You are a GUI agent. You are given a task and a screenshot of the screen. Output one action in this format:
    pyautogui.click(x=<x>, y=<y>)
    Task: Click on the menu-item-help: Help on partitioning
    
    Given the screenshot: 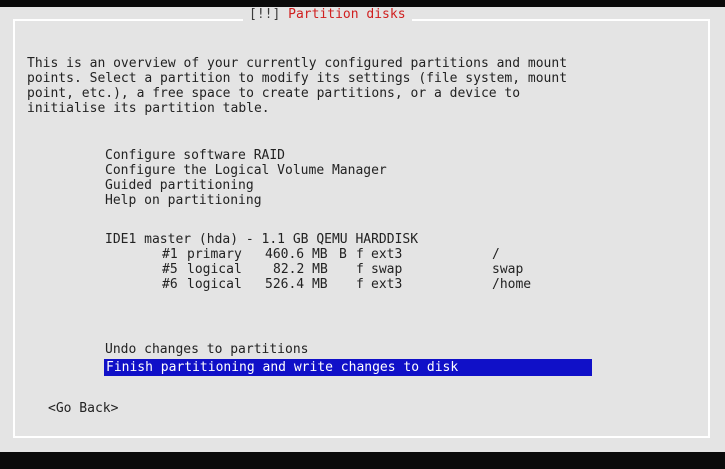 What is the action you would take?
    pyautogui.click(x=183, y=200)
    